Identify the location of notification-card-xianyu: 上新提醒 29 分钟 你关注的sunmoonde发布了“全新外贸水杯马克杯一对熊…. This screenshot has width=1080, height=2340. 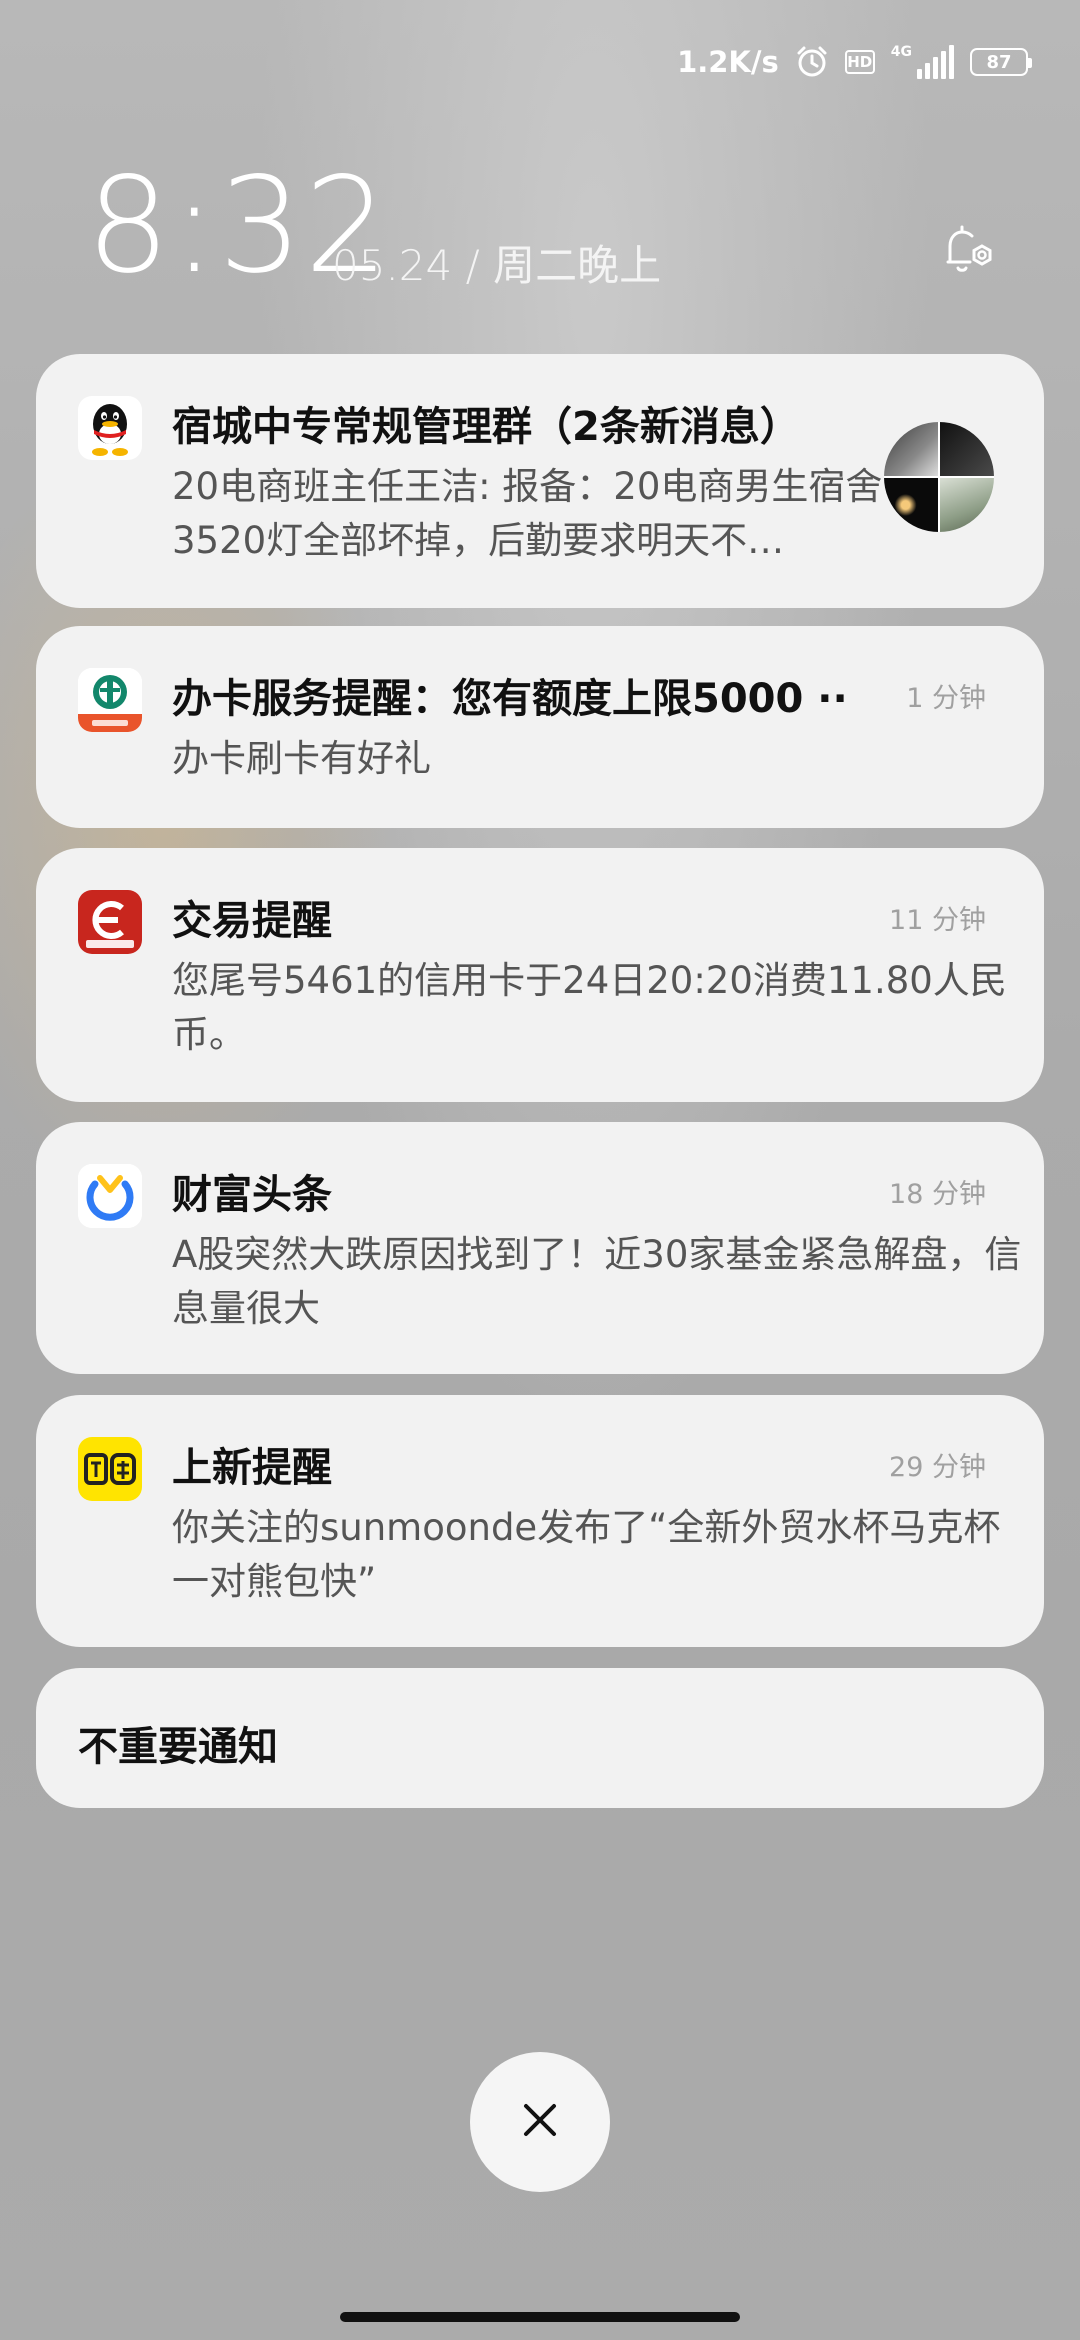
(540, 1521).